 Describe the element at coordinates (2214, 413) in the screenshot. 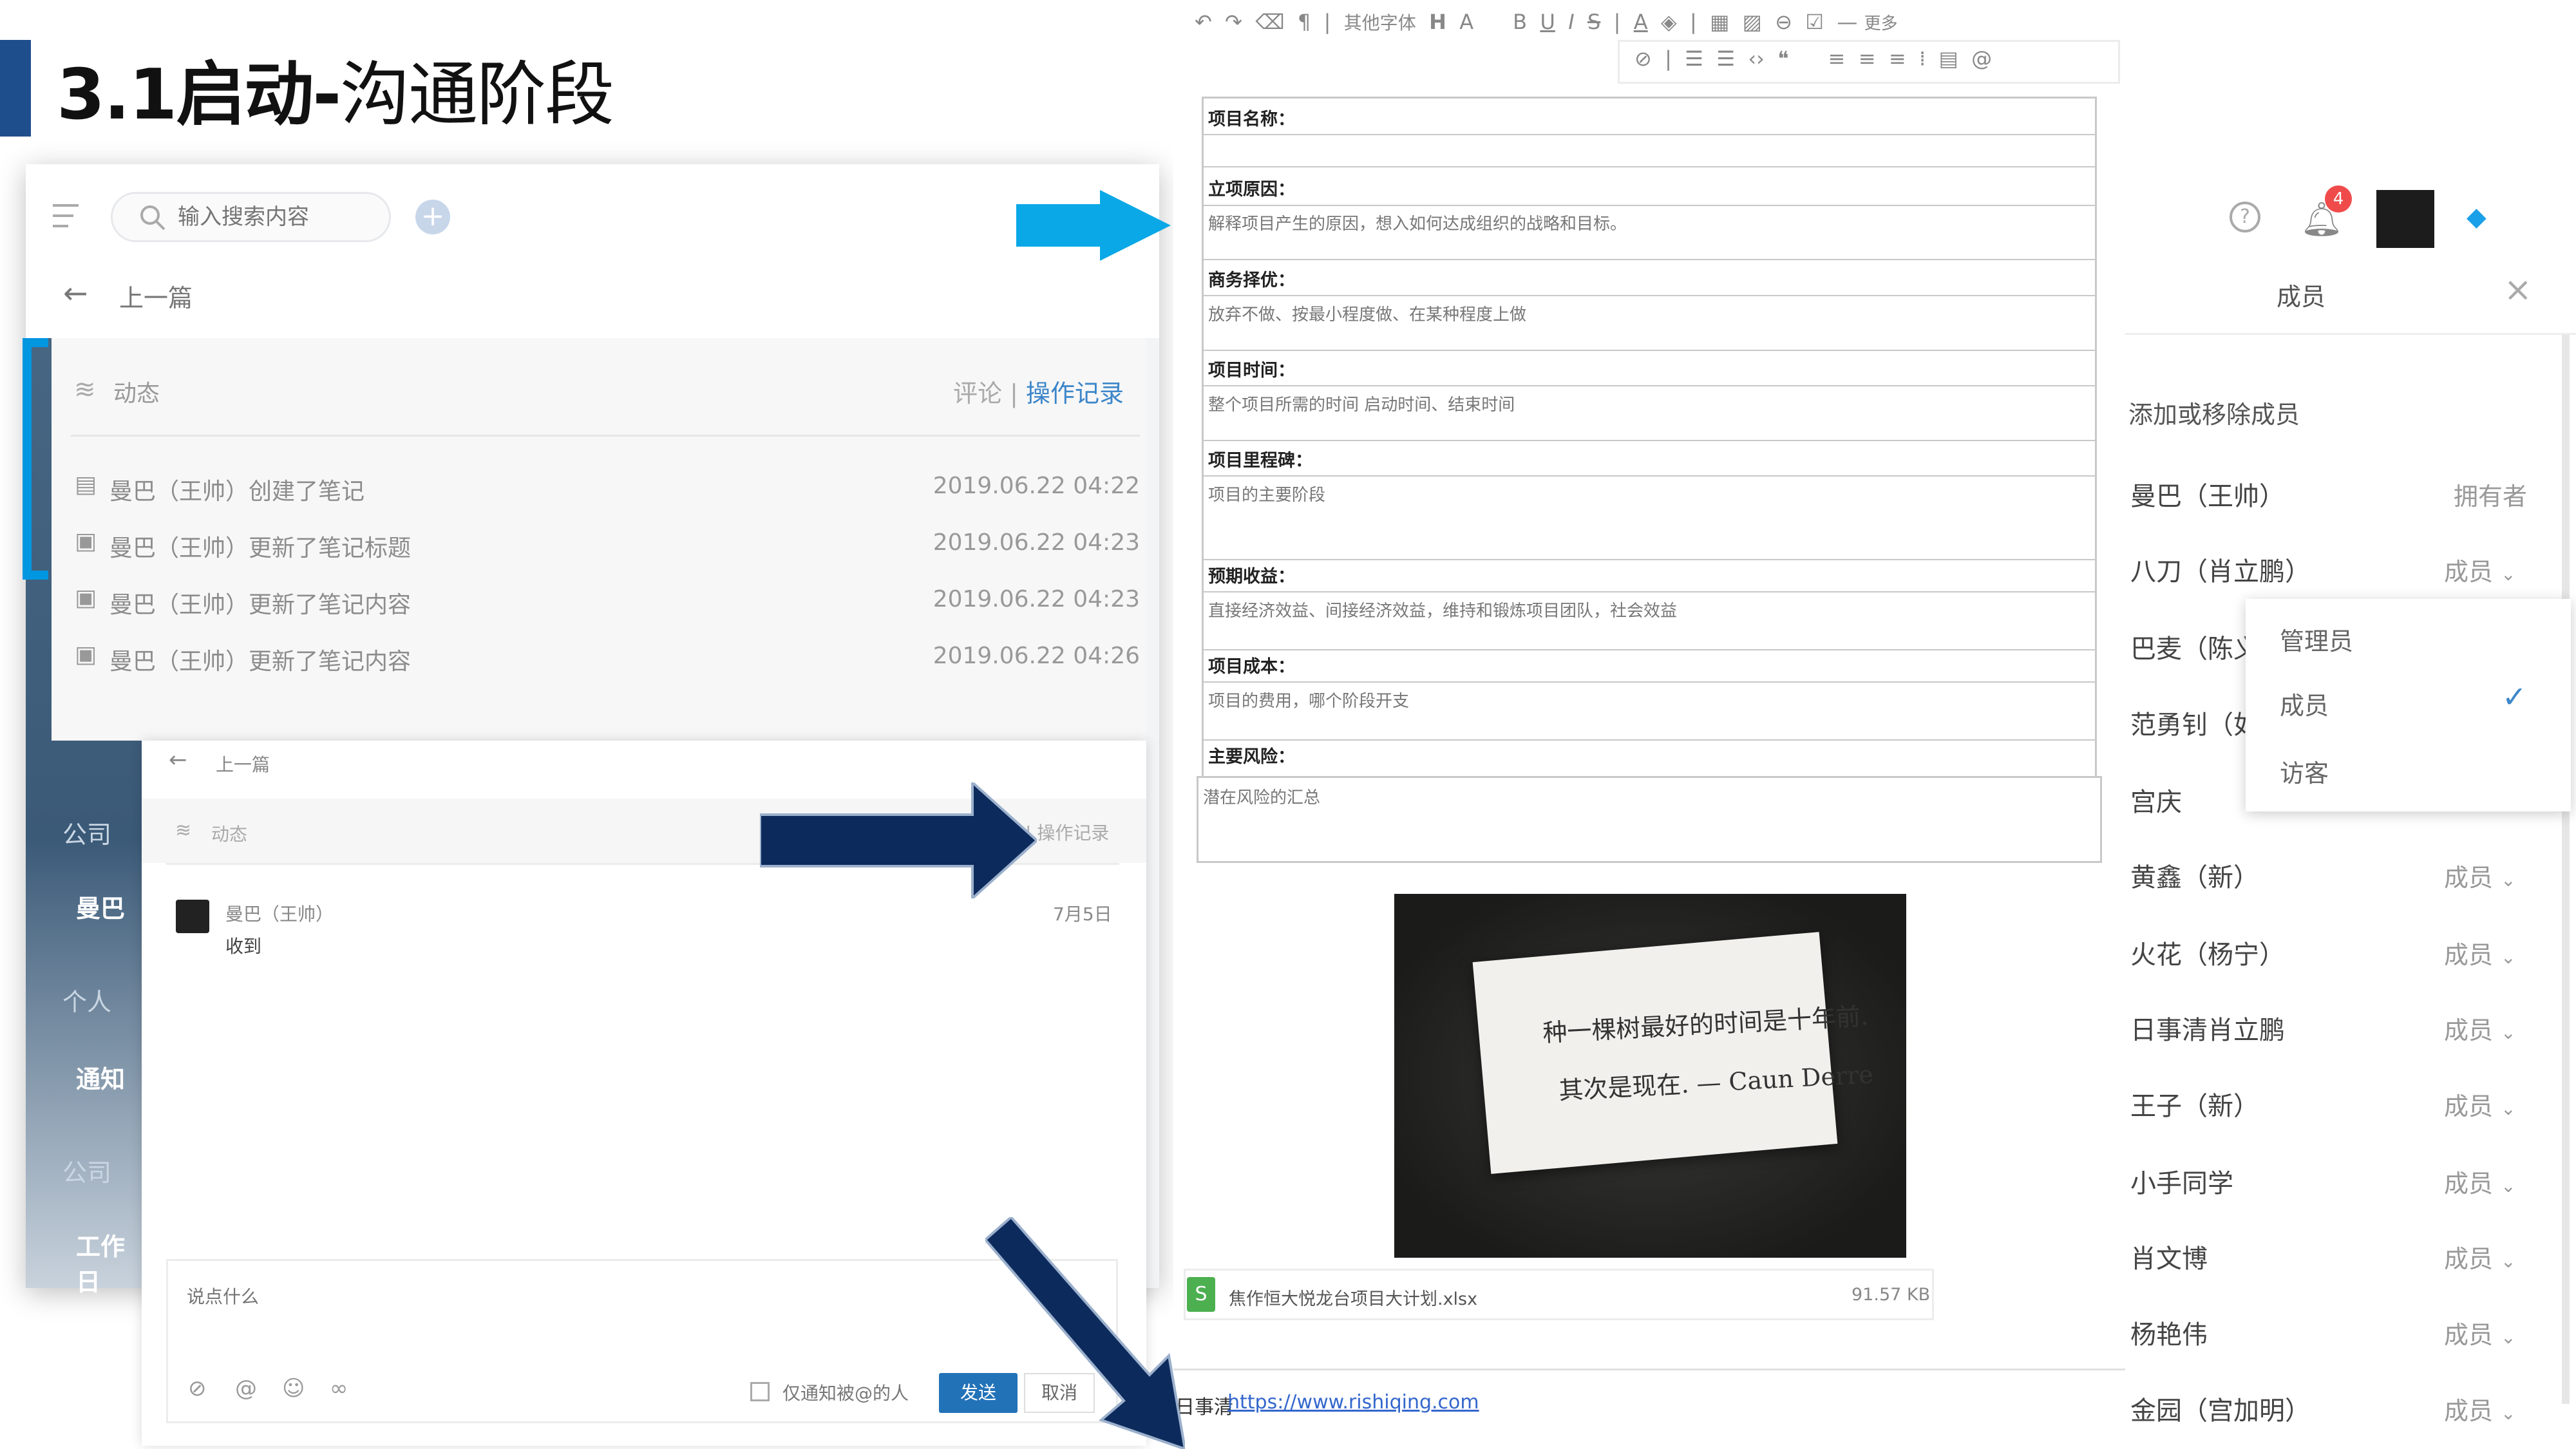

I see `add-remove-members: 添加或移除成员` at that location.